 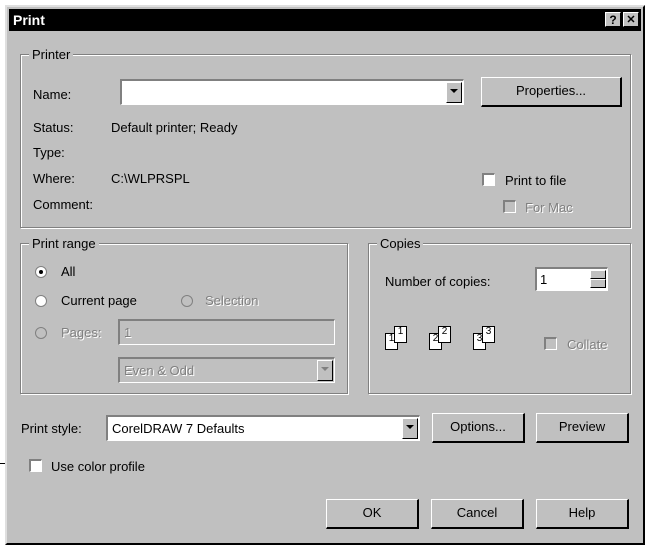 What do you see at coordinates (444, 334) in the screenshot?
I see `page-icon: 2` at bounding box center [444, 334].